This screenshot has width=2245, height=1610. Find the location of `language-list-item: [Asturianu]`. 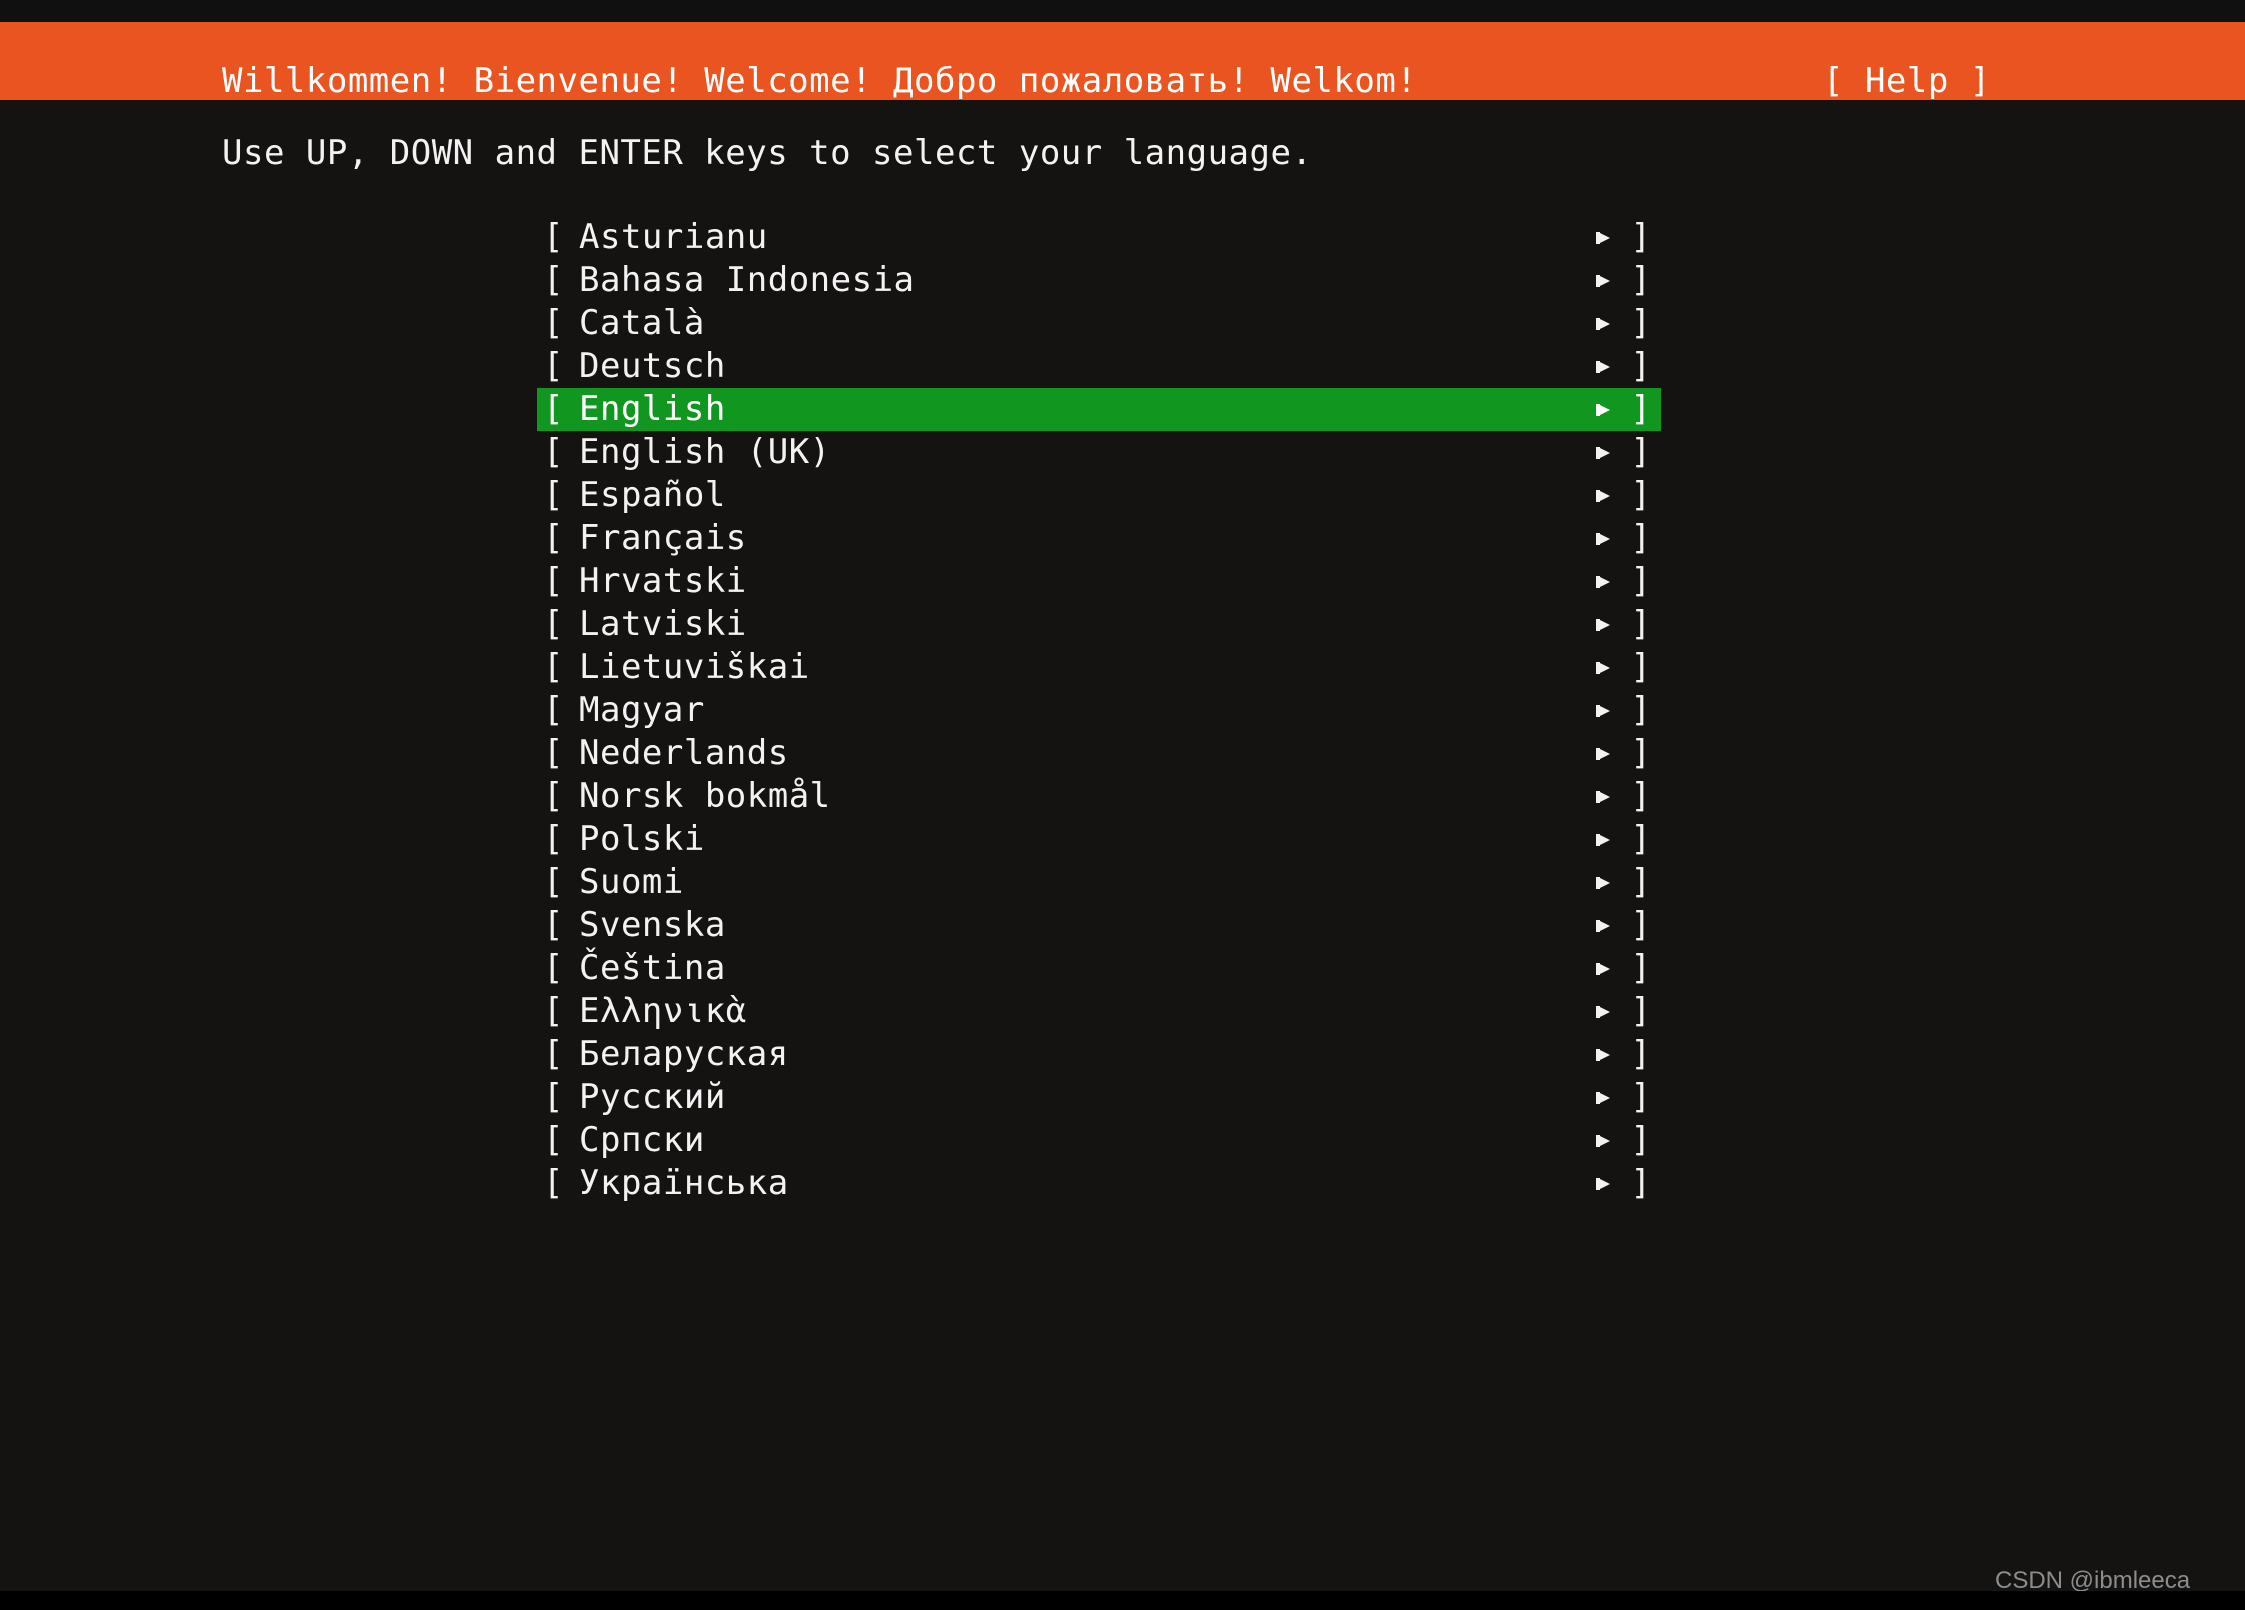

language-list-item: [Asturianu] is located at coordinates (1099, 237).